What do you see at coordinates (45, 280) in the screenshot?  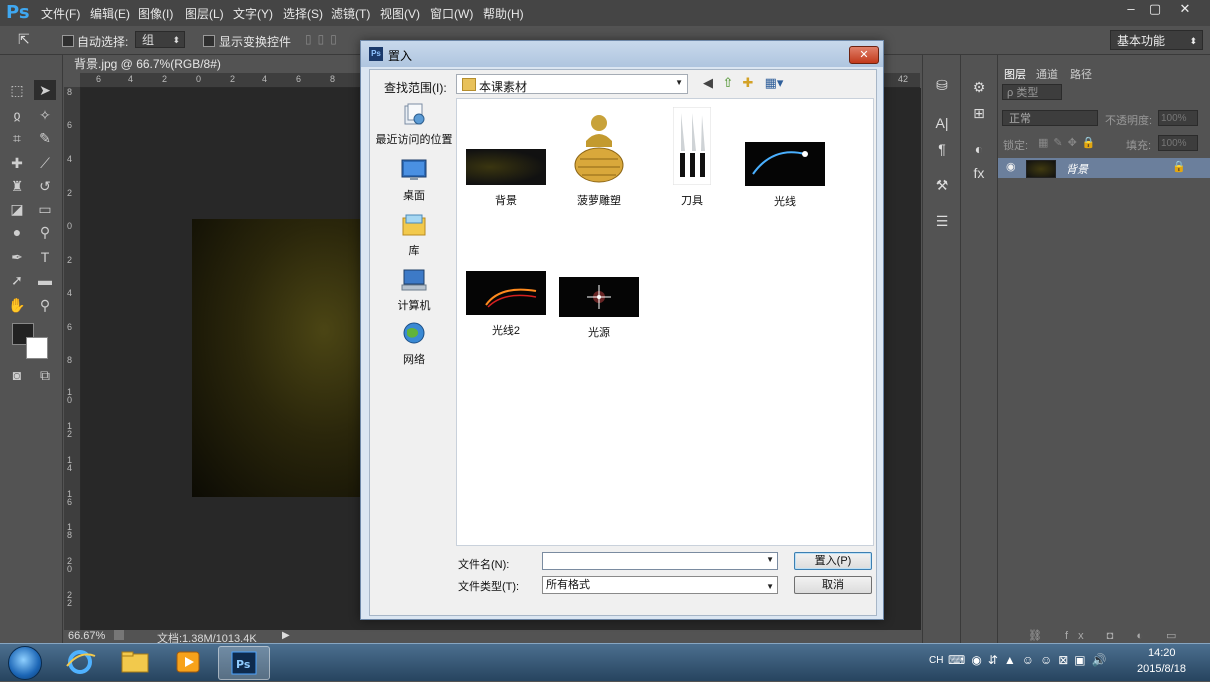 I see `rectangle-tool-icon: ▬` at bounding box center [45, 280].